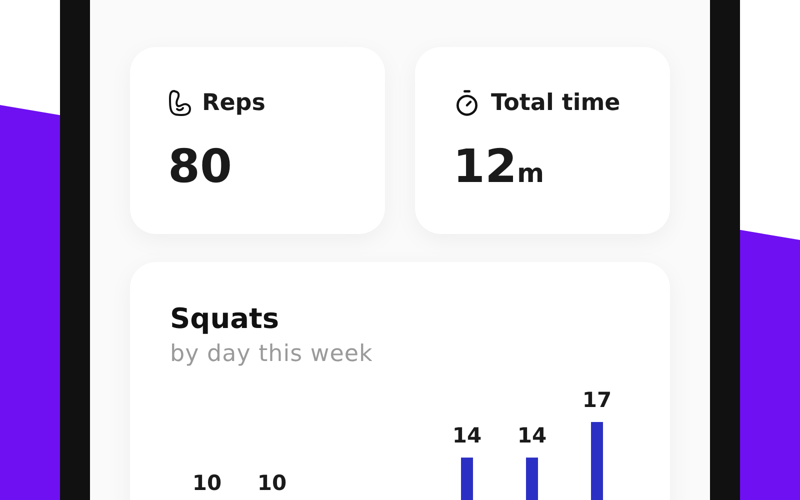 Image resolution: width=800 pixels, height=500 pixels. I want to click on stat-value: 80, so click(200, 166).